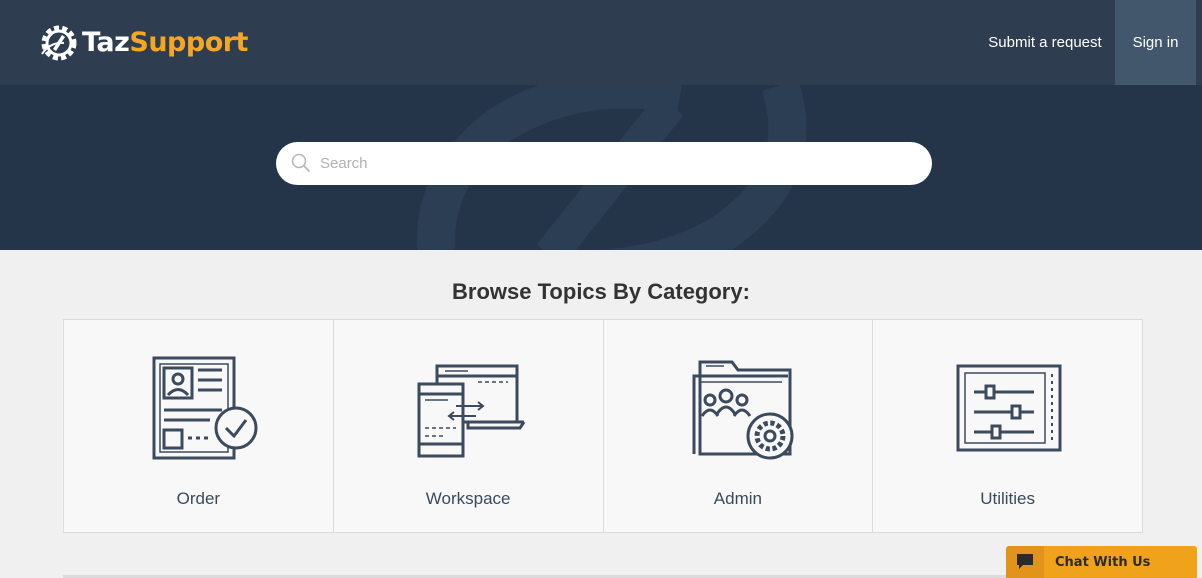 Image resolution: width=1202 pixels, height=578 pixels. I want to click on workspace-devices-icon, so click(471, 411).